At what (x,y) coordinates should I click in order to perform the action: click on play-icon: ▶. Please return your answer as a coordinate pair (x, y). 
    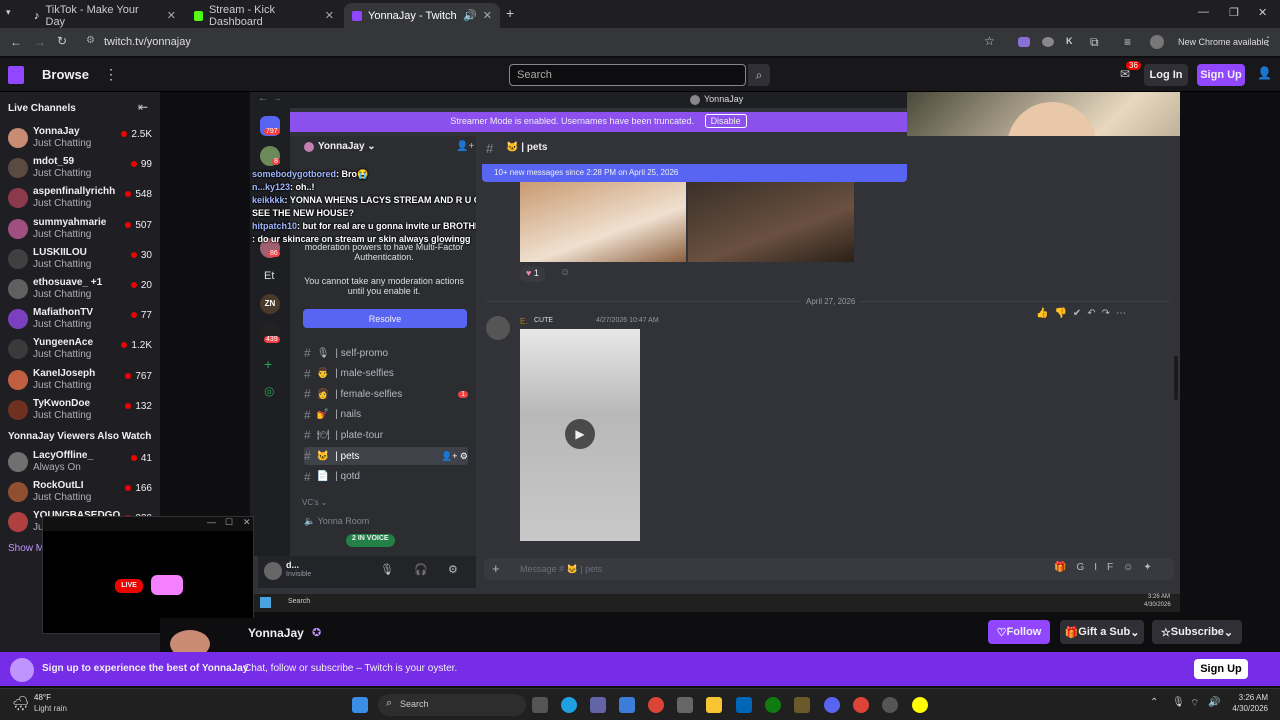
    Looking at the image, I should click on (580, 434).